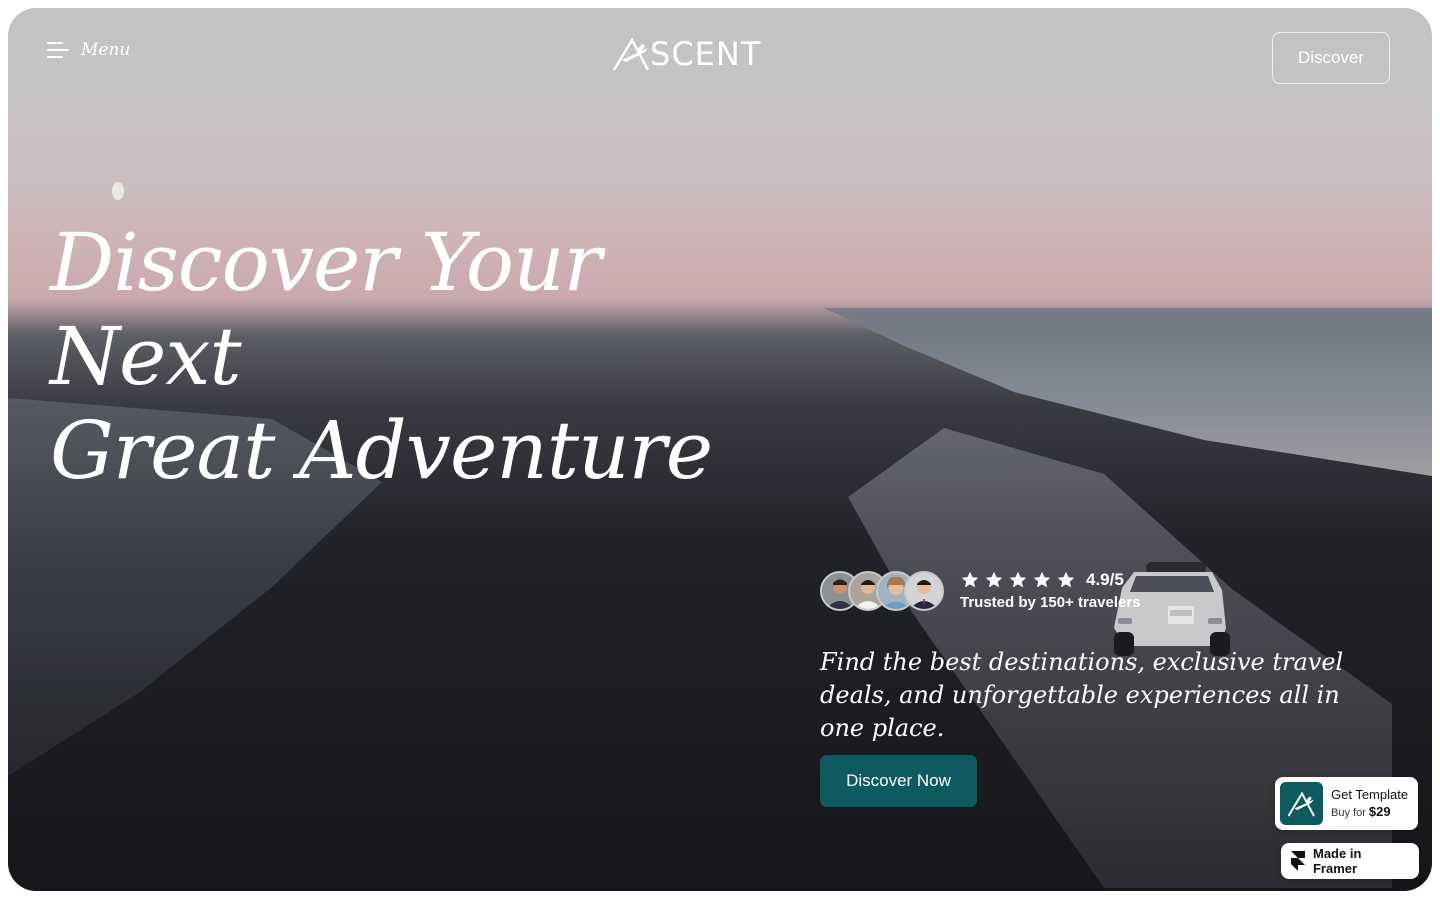  What do you see at coordinates (1050, 602) in the screenshot?
I see `trusted-text: Trusted by 150+ travelers` at bounding box center [1050, 602].